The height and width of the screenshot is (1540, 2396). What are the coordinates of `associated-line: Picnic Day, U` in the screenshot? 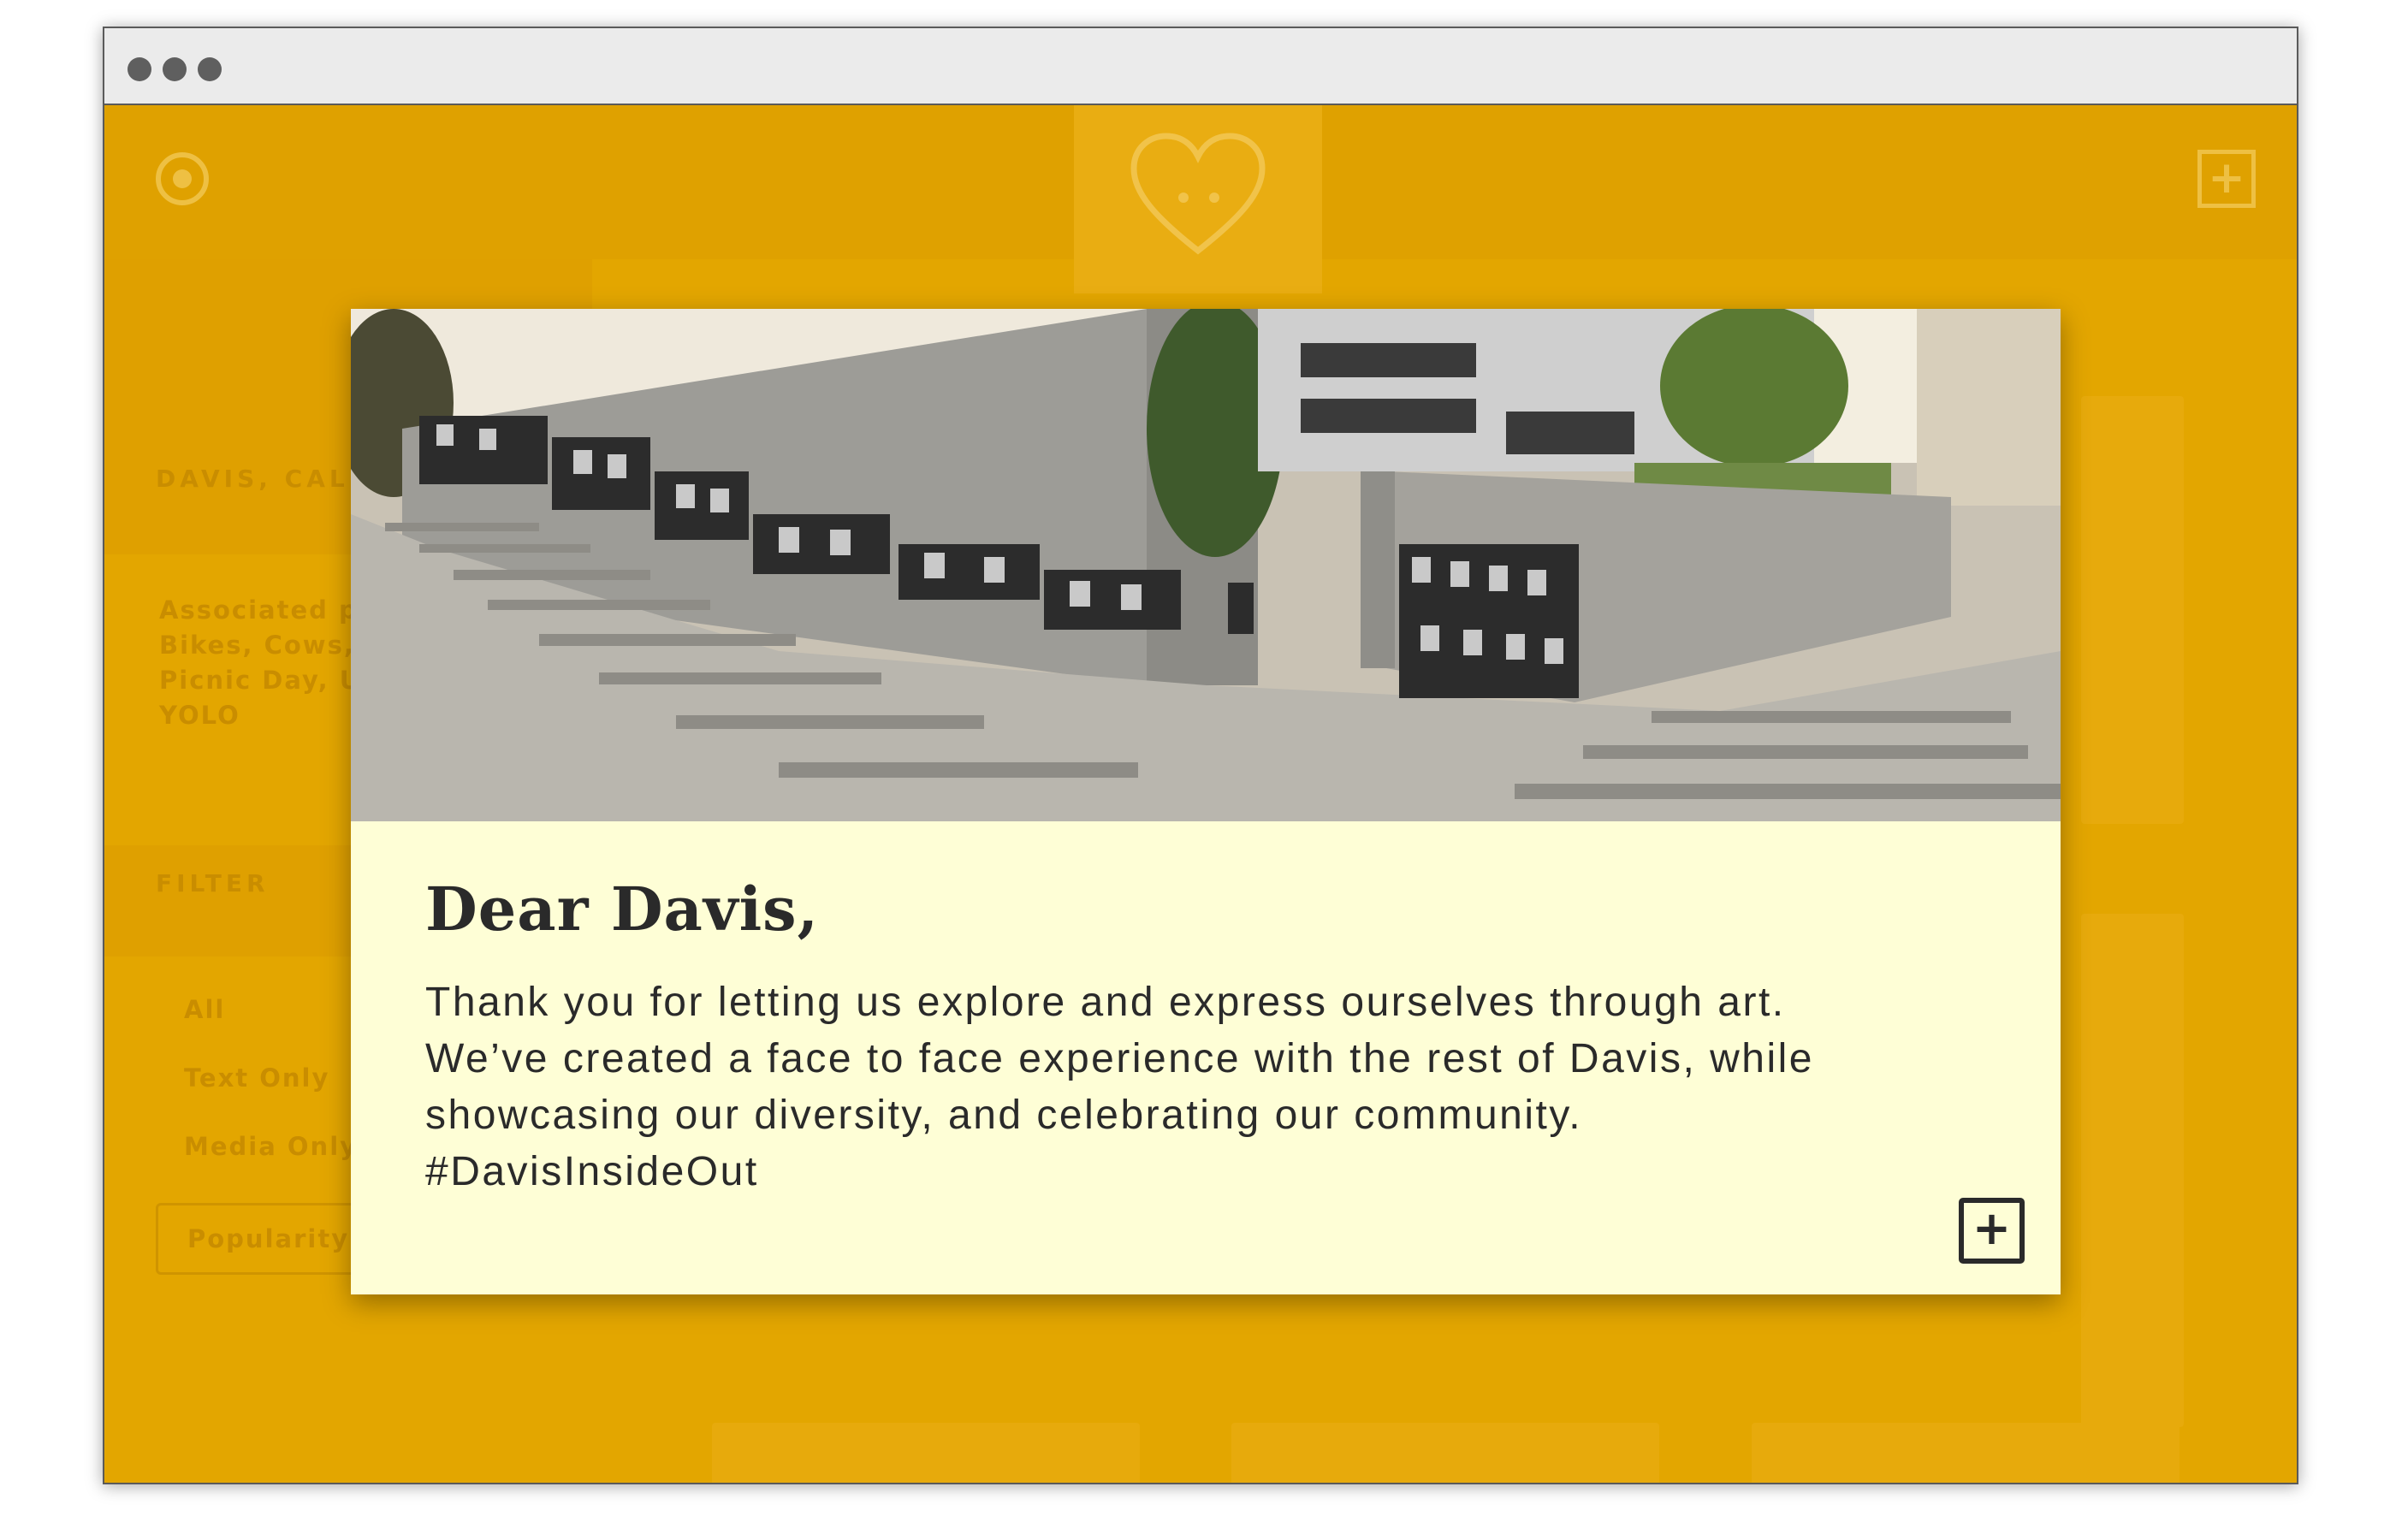 It's located at (260, 680).